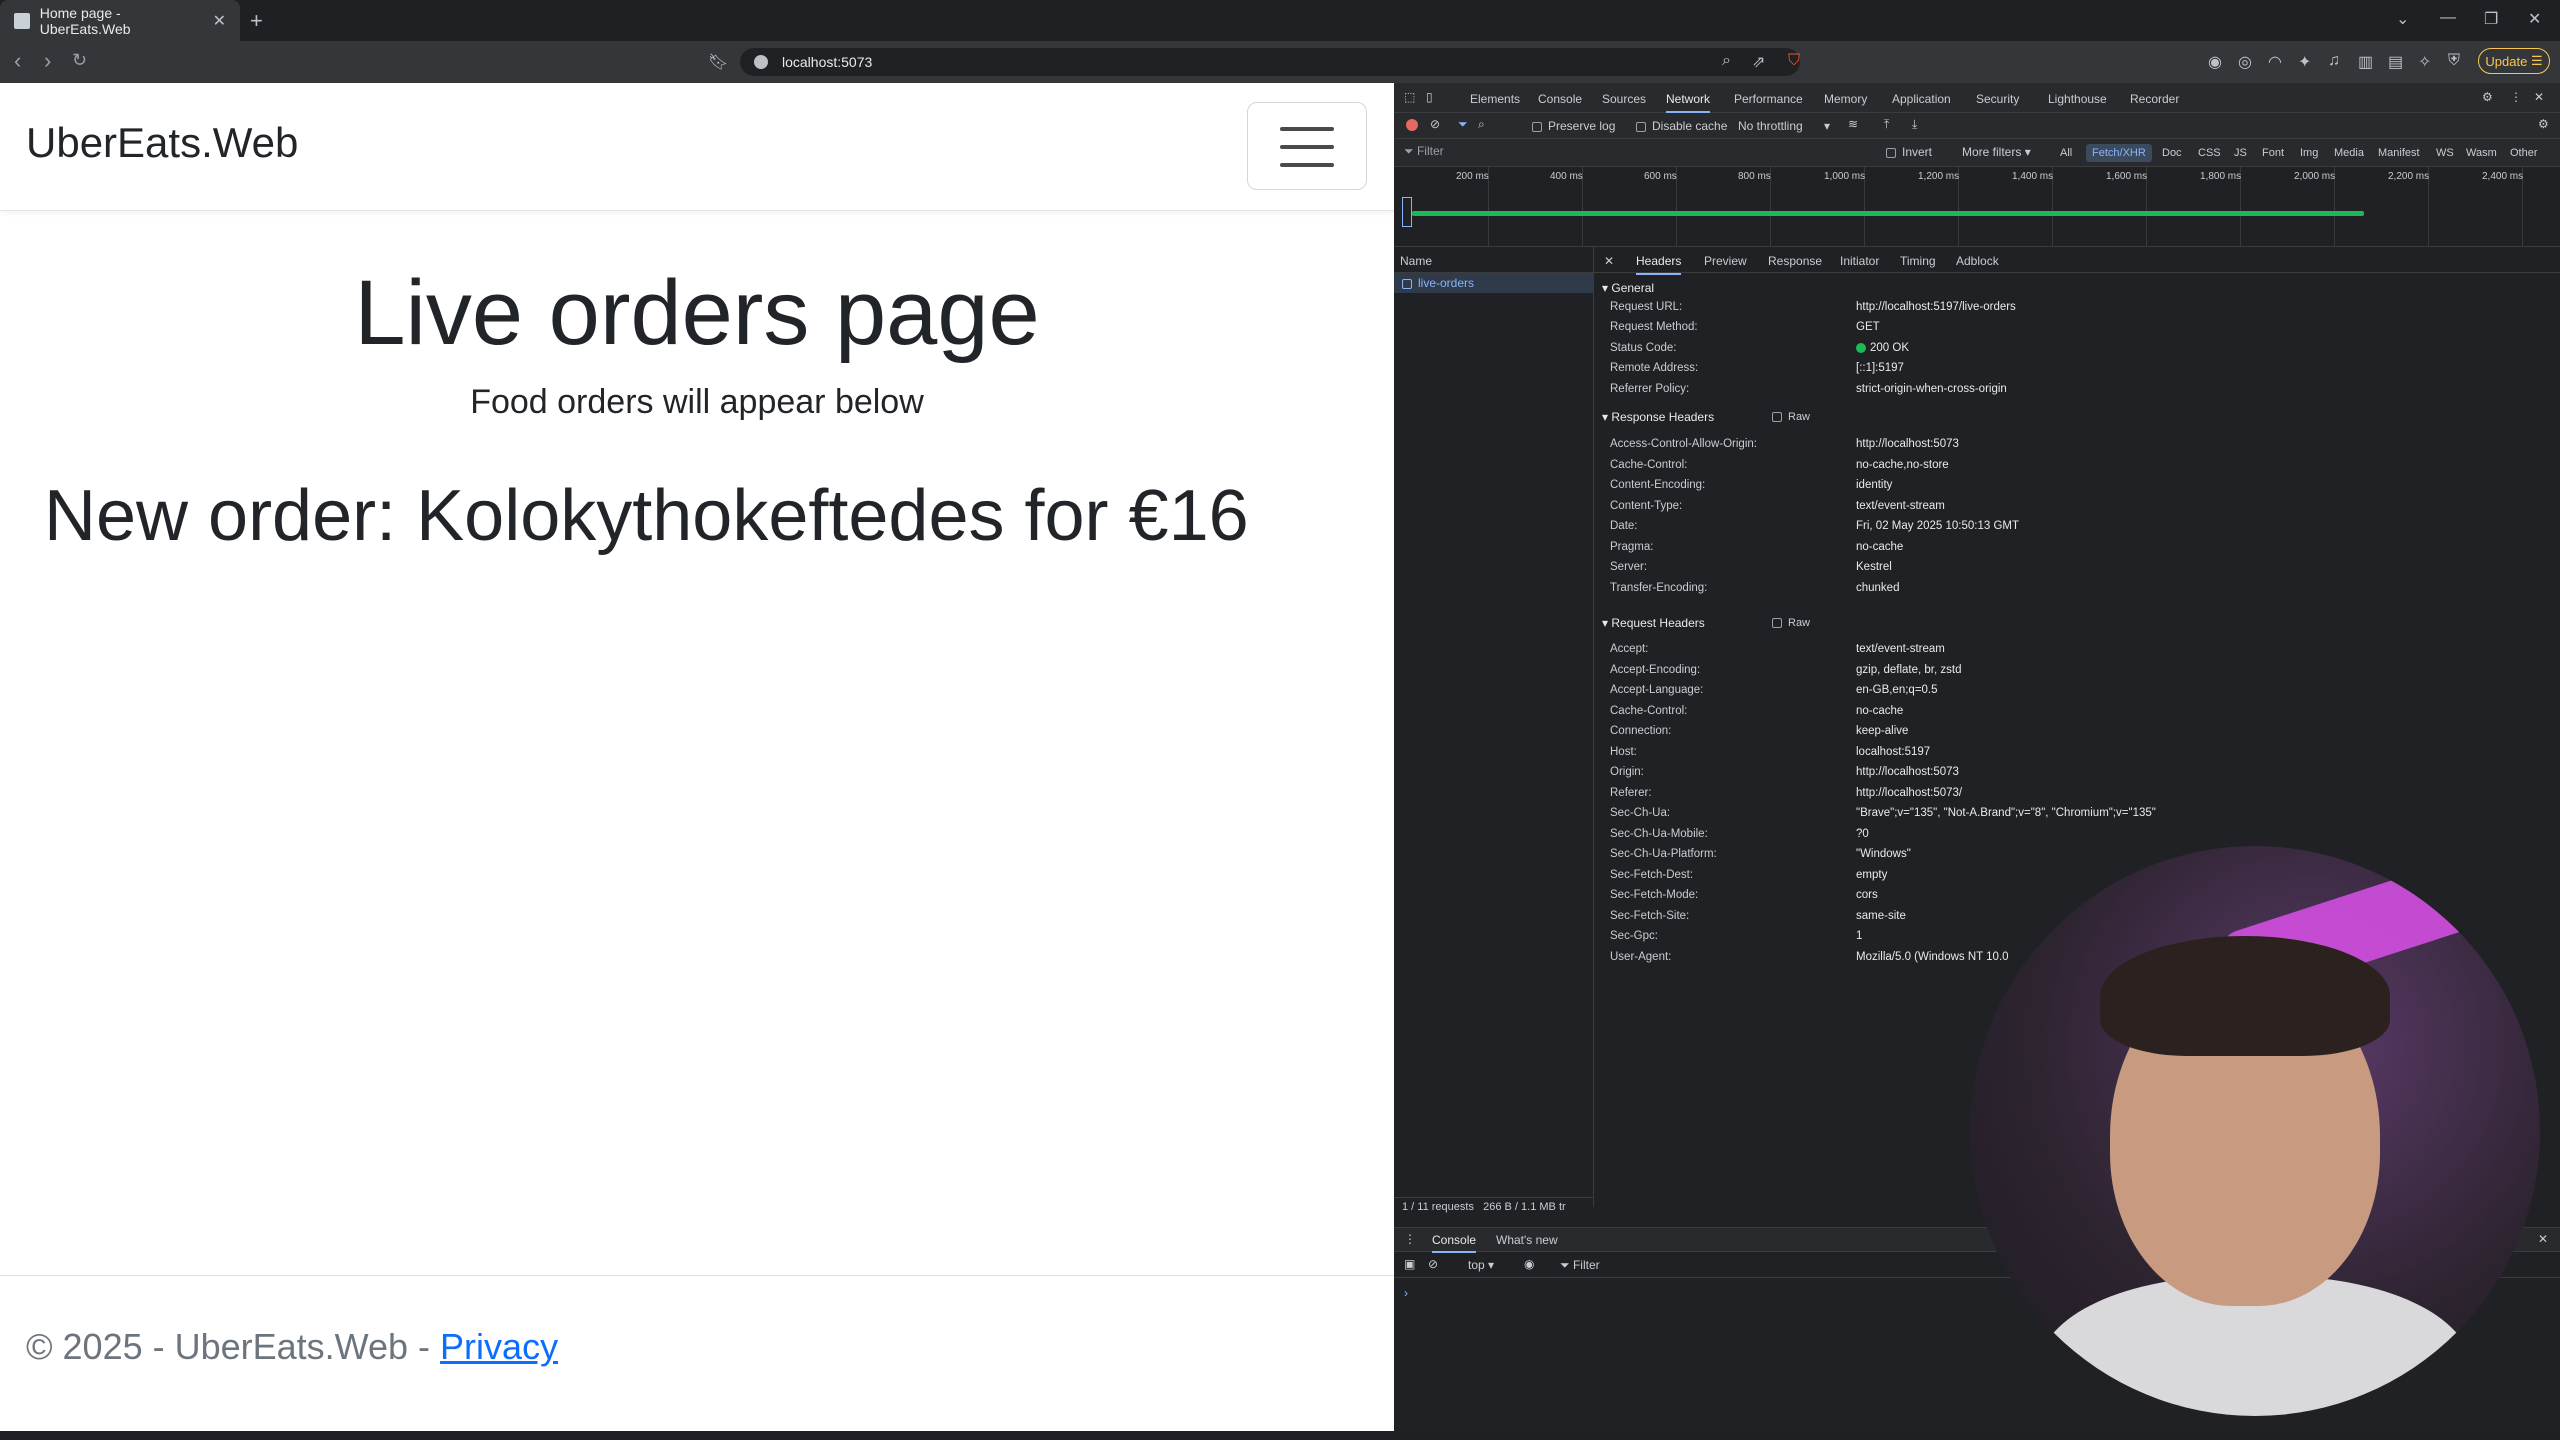 The height and width of the screenshot is (1440, 2560). What do you see at coordinates (2304, 62) in the screenshot?
I see `extensions-puzzle-icon: ✦` at bounding box center [2304, 62].